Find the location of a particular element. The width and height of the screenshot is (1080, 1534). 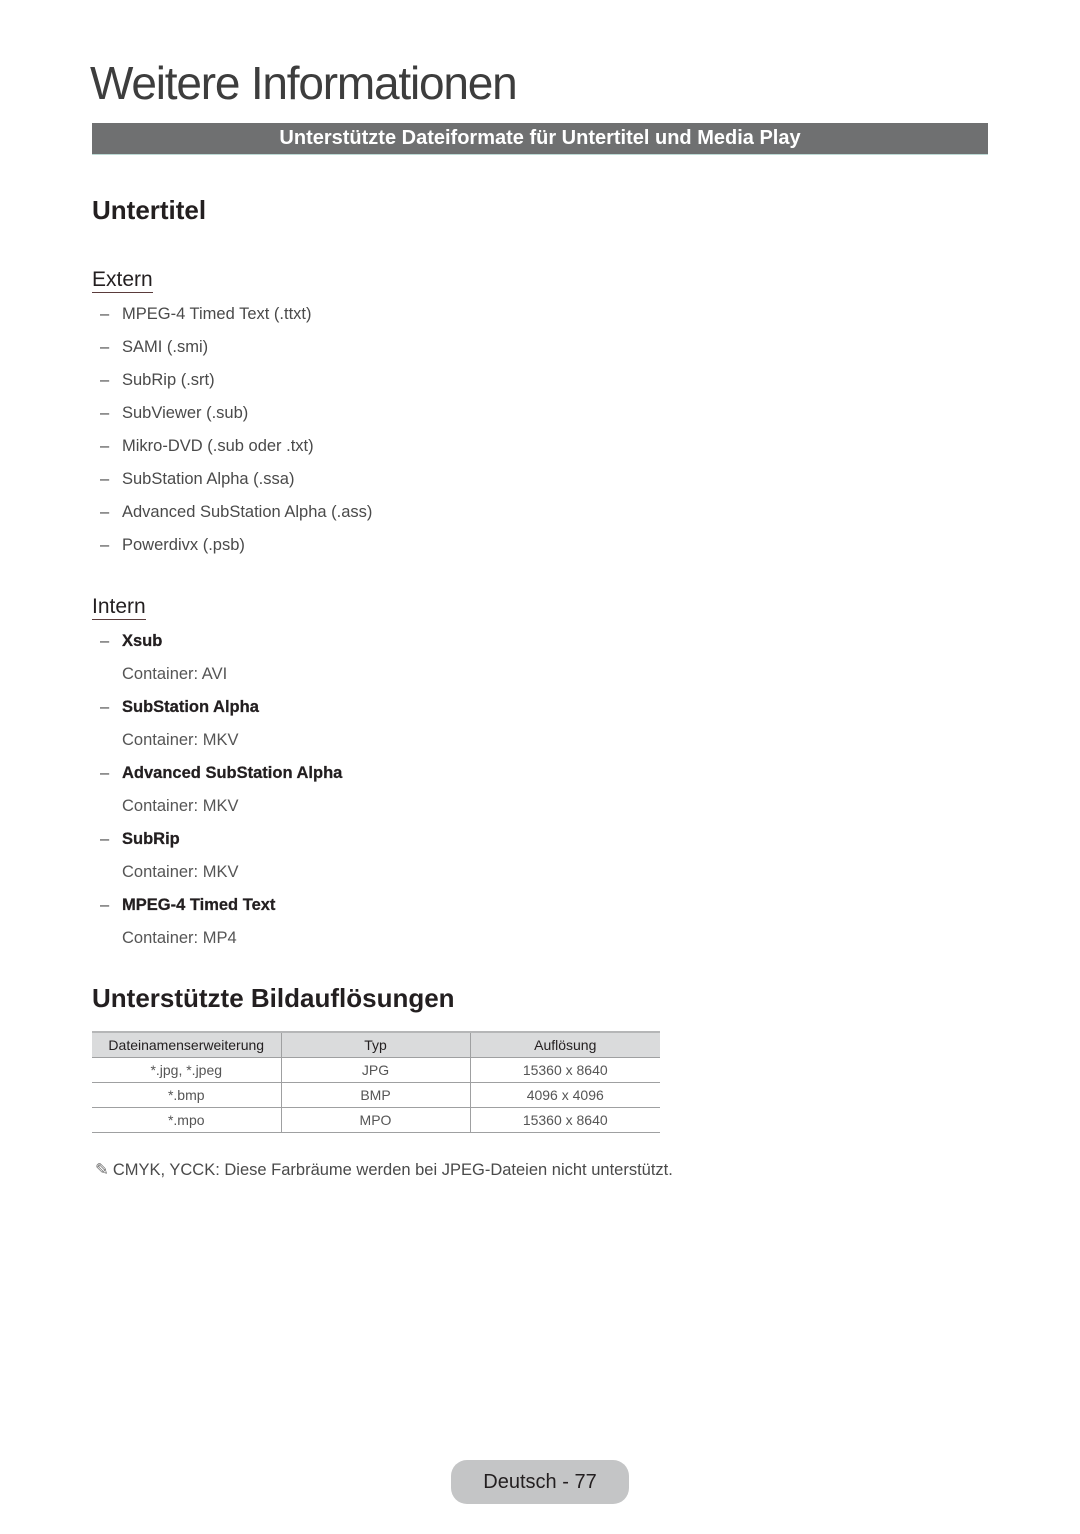

list-item: – Powerdivx (.psb) is located at coordinates (236, 545).